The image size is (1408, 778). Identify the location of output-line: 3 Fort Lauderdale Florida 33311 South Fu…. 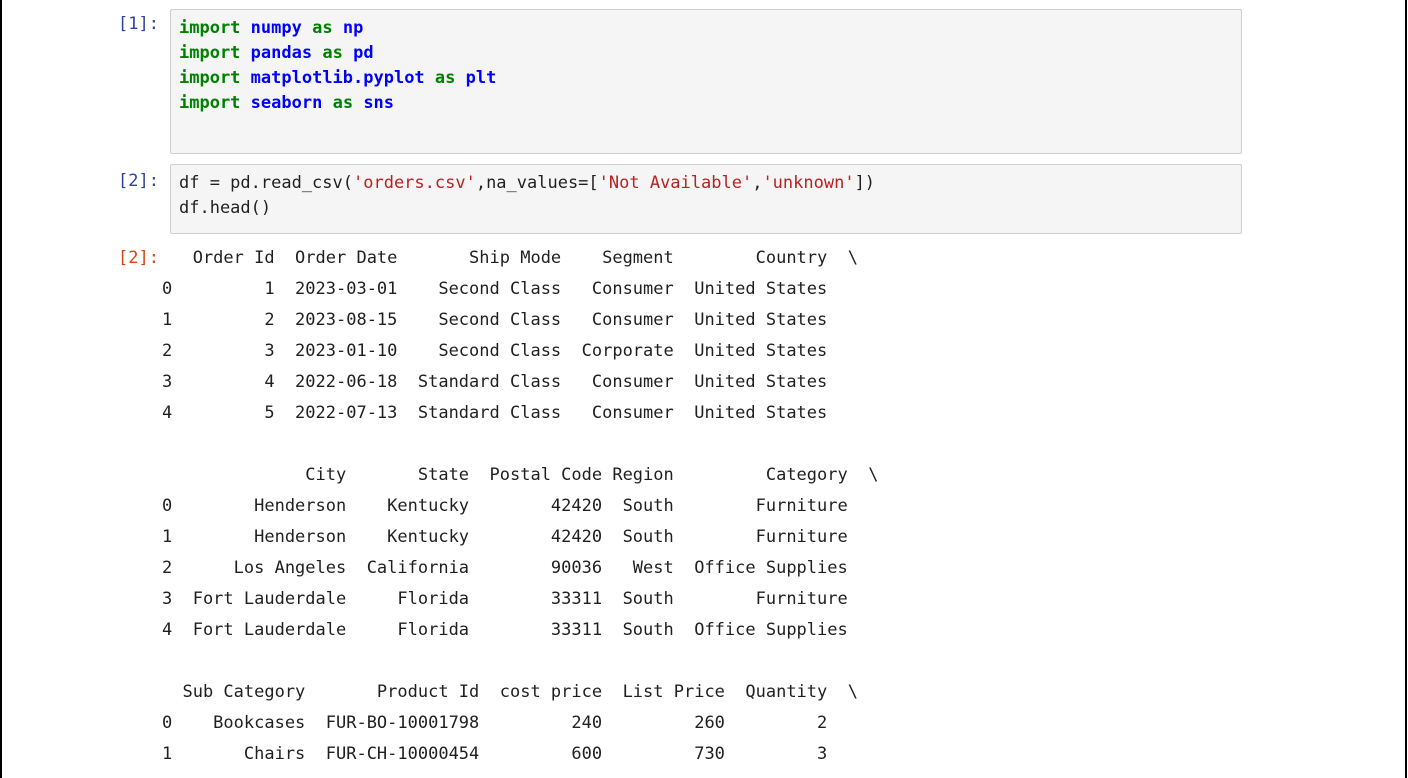
(505, 599).